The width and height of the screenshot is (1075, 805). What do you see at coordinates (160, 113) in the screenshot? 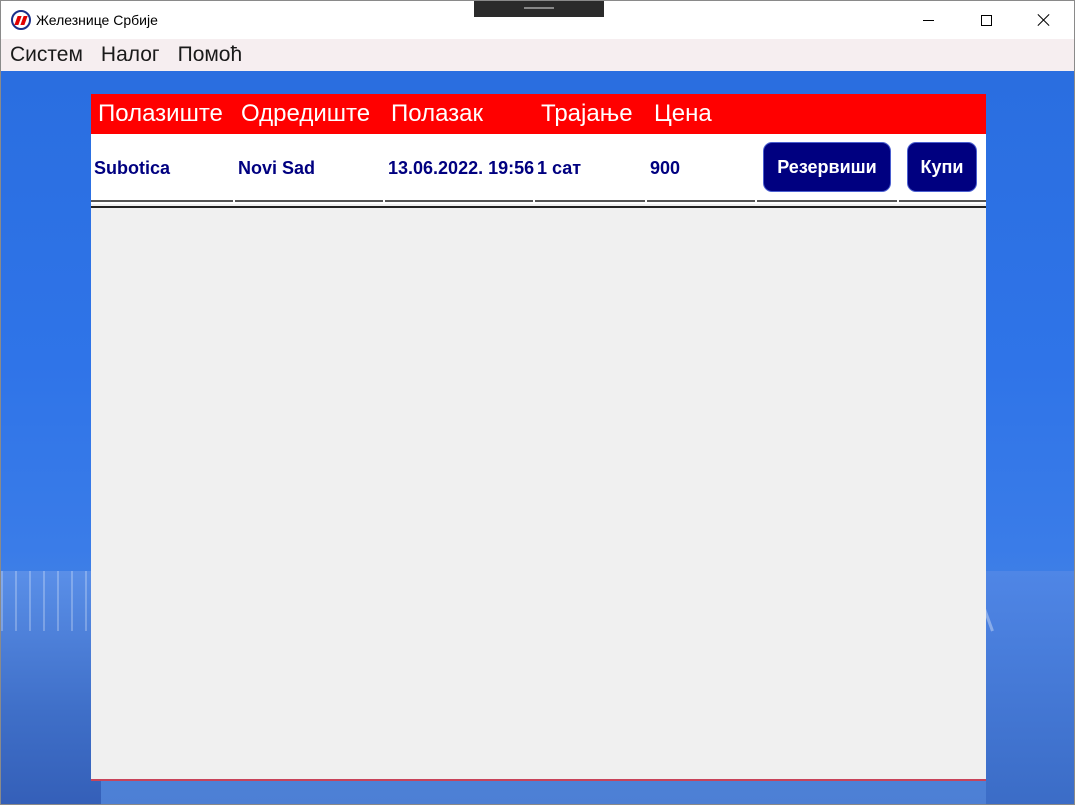
I see `column-header-from: Полазиште` at bounding box center [160, 113].